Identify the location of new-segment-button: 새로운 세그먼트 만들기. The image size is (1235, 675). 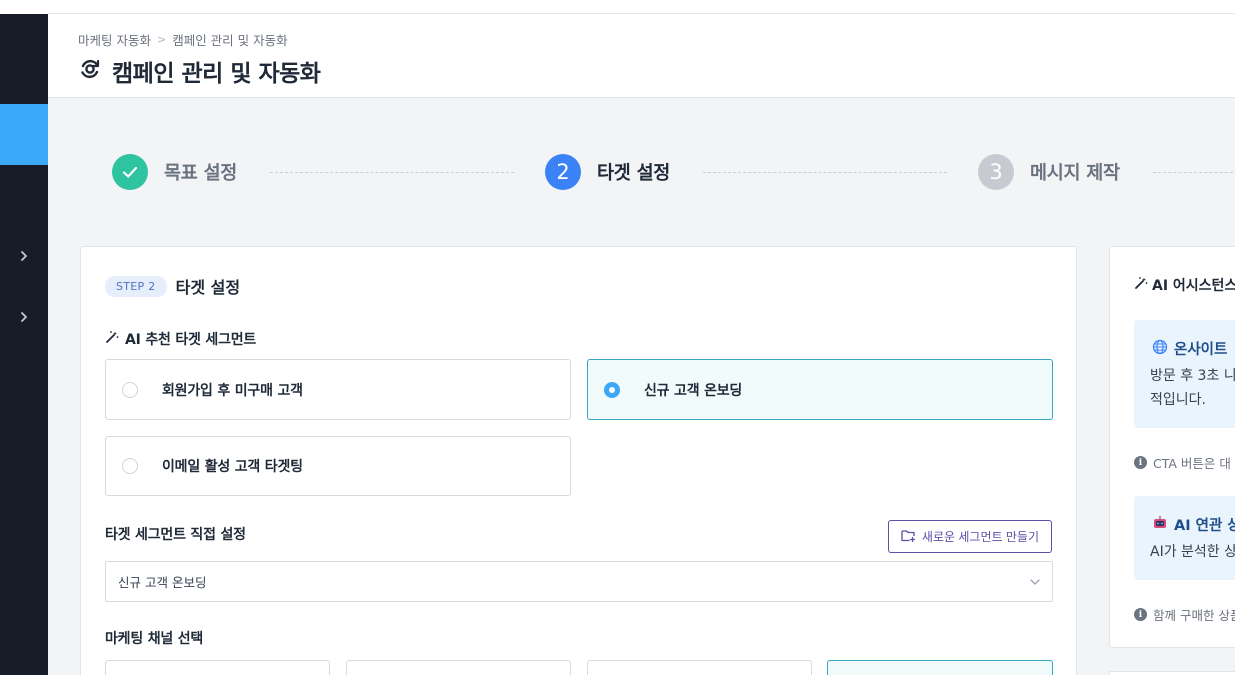
(969, 536).